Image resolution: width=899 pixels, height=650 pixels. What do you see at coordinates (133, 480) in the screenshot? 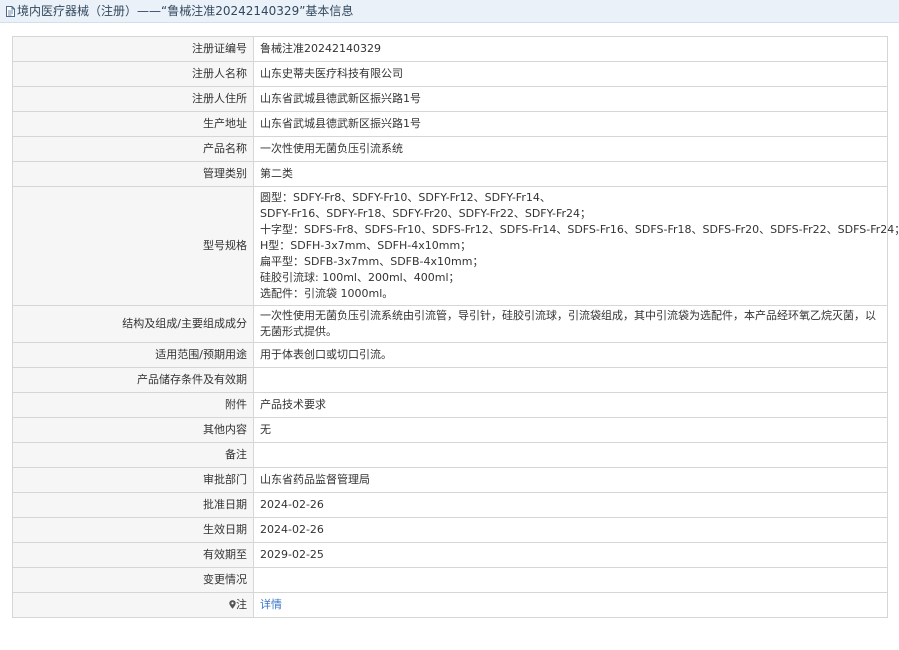
I see `row-label: 审批部门` at bounding box center [133, 480].